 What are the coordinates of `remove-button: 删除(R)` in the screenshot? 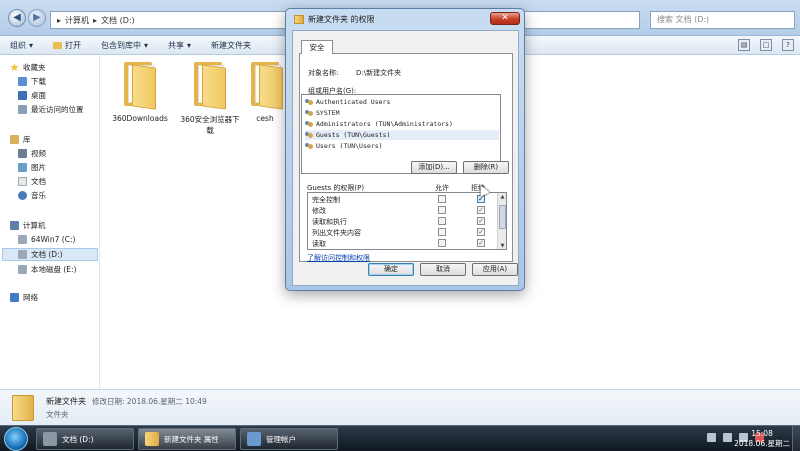 It's located at (486, 167).